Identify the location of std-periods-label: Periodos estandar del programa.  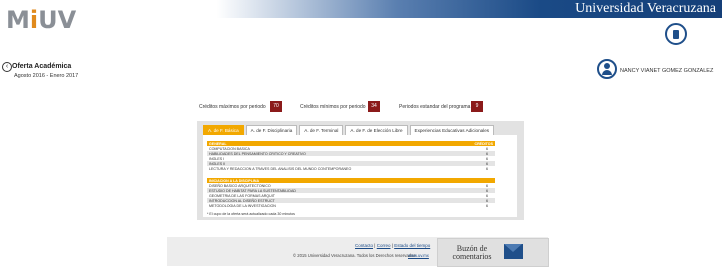
(435, 107).